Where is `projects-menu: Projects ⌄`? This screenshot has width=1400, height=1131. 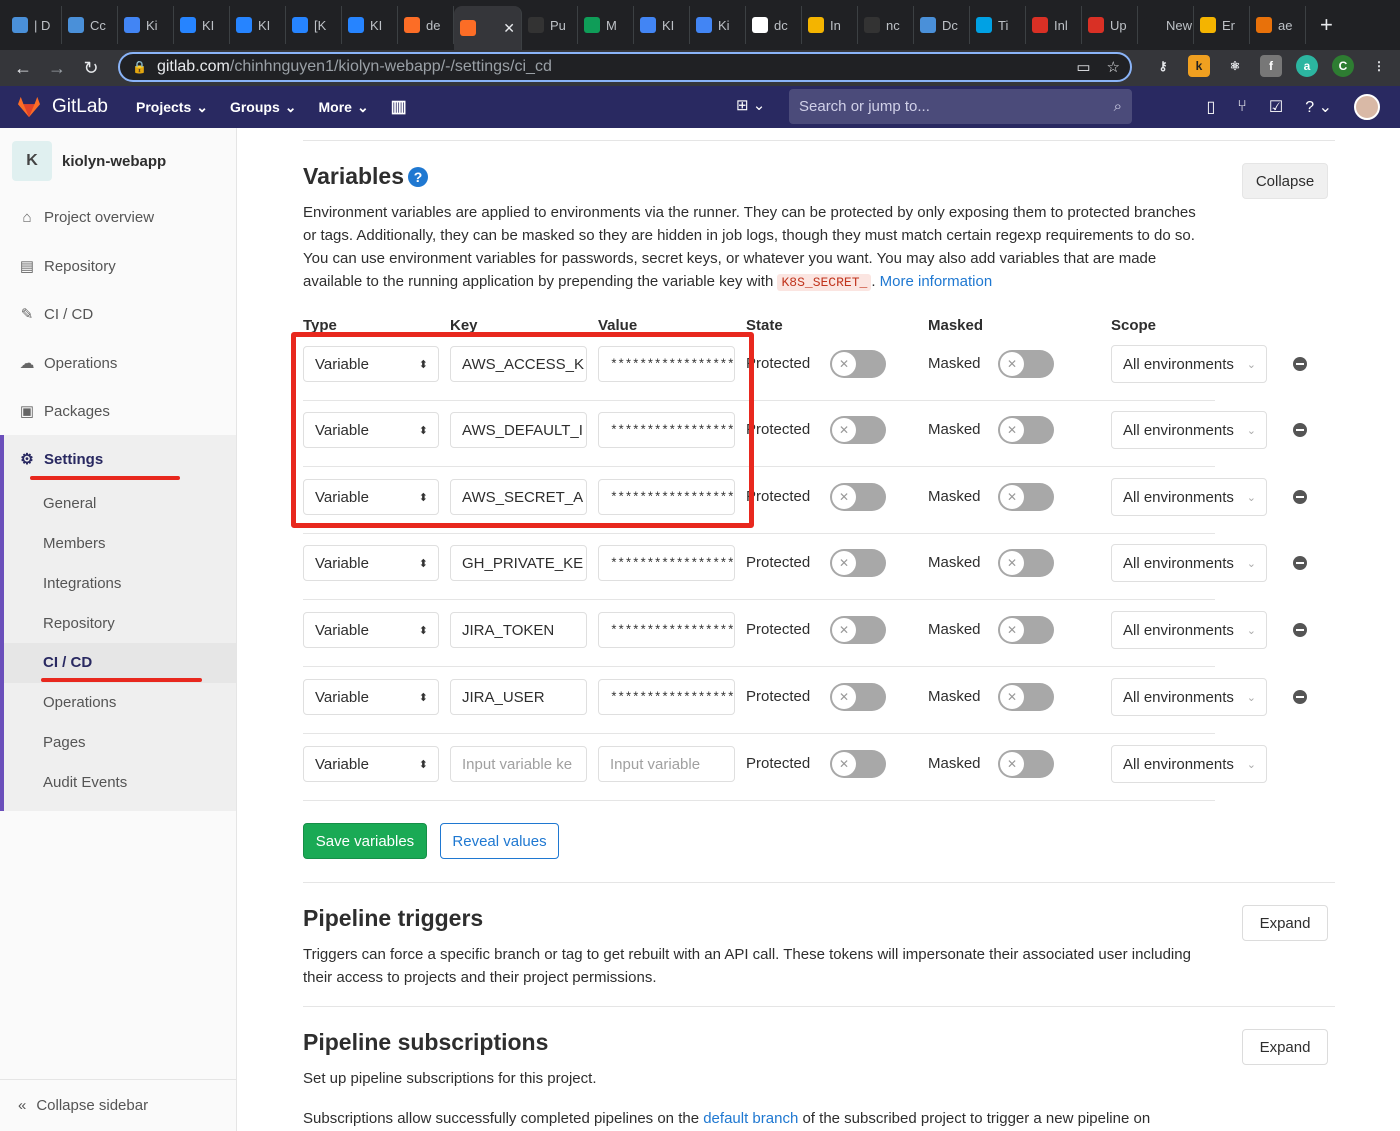
projects-menu: Projects ⌄ is located at coordinates (172, 107).